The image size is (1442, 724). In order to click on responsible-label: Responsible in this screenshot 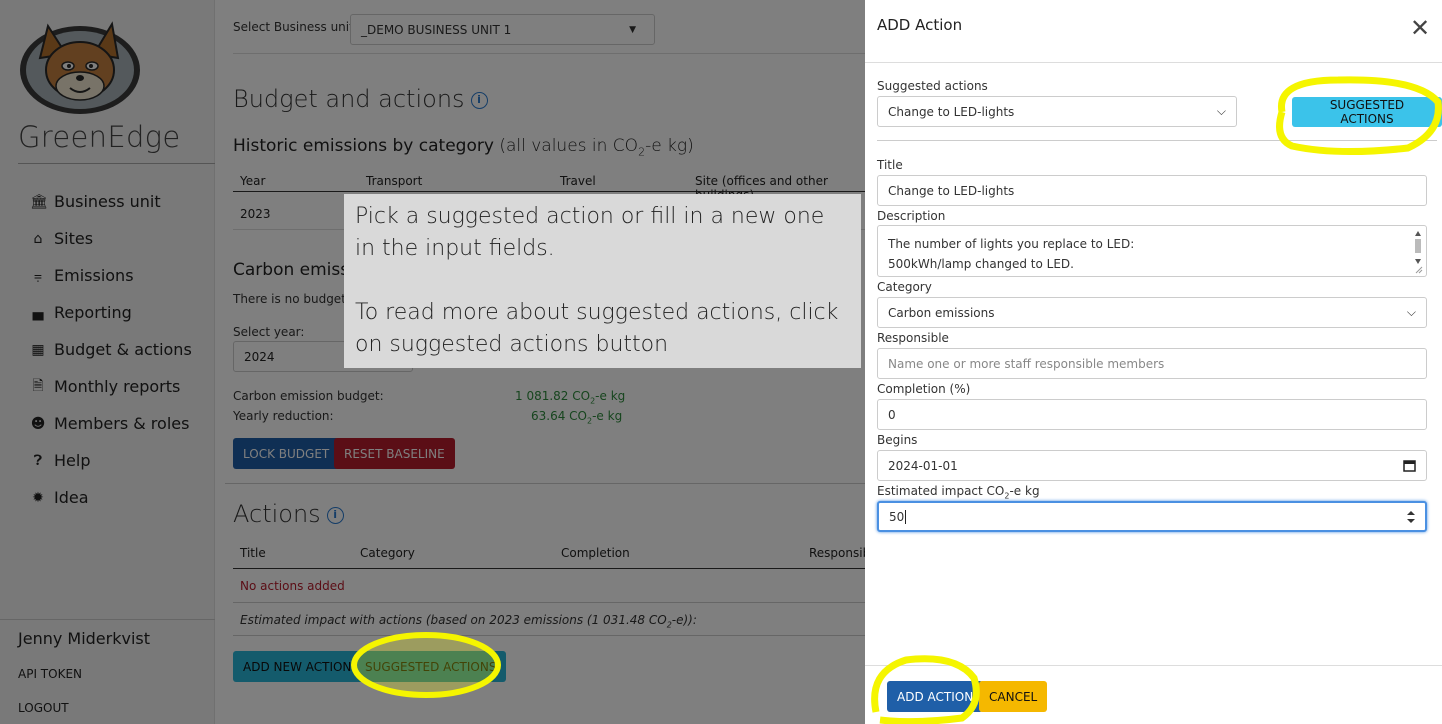, I will do `click(913, 338)`.